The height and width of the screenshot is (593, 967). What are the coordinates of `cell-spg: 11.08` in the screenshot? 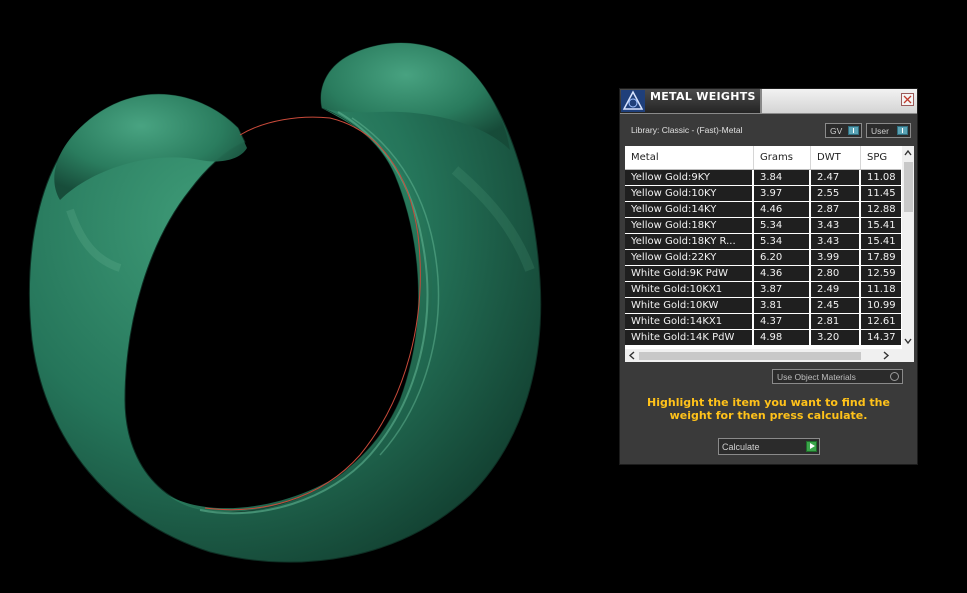 It's located at (881, 177).